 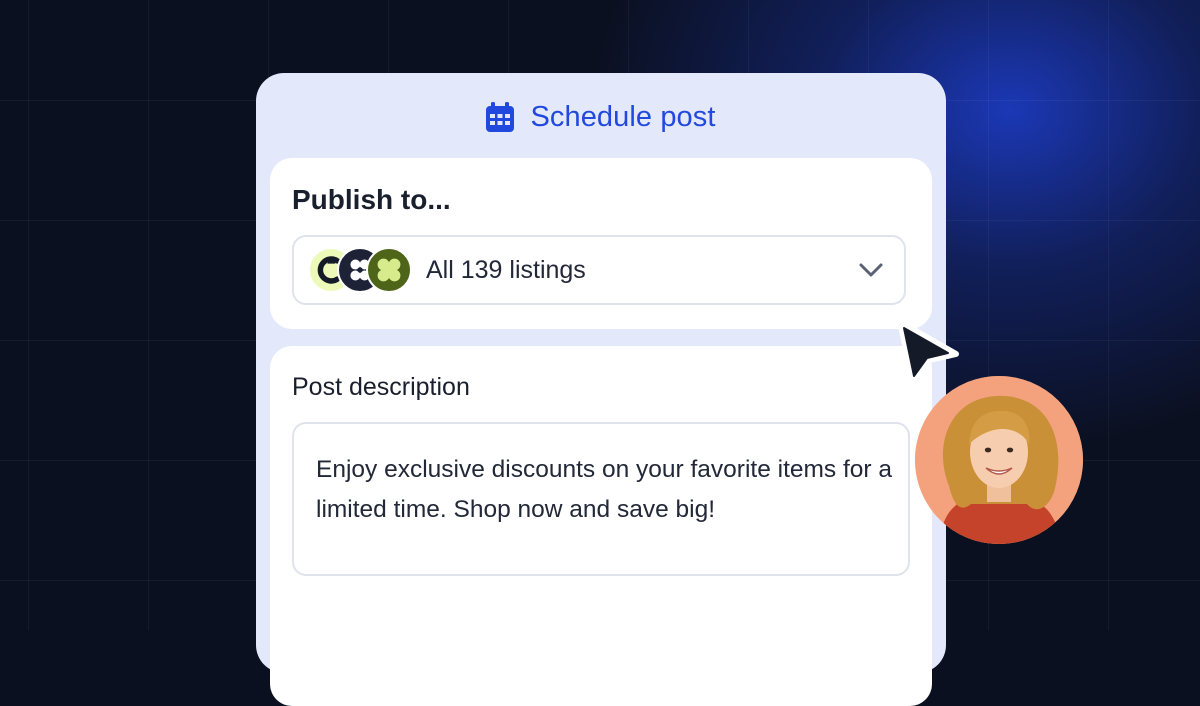 I want to click on calendar-icon, so click(x=500, y=117).